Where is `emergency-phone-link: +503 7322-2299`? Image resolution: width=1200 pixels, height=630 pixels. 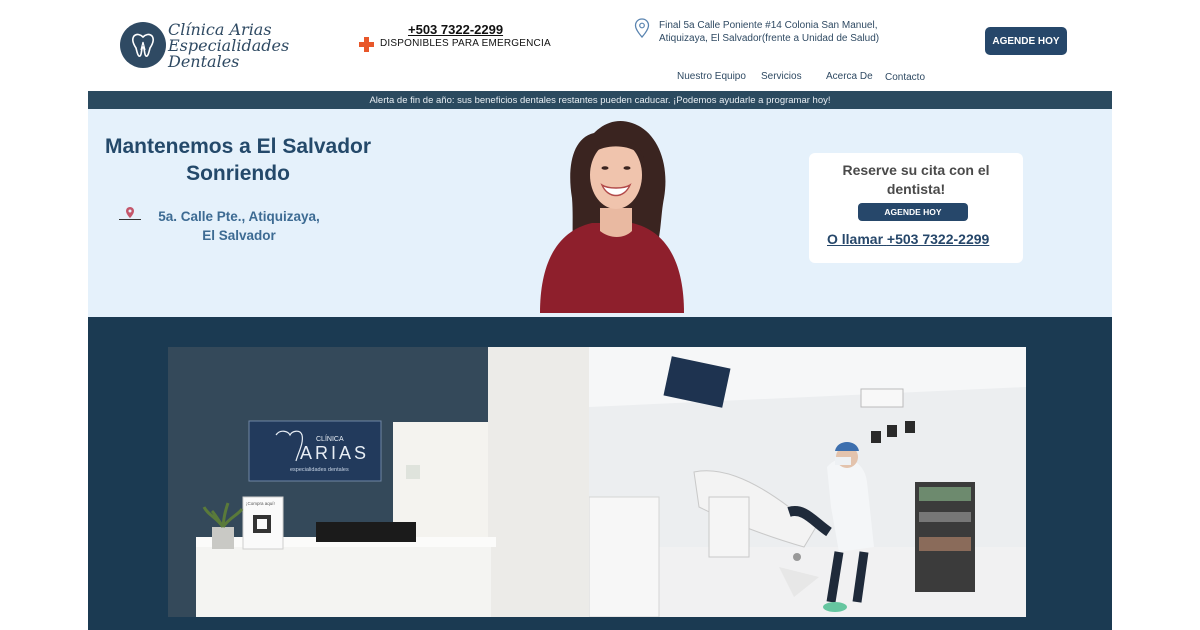
emergency-phone-link: +503 7322-2299 is located at coordinates (455, 29).